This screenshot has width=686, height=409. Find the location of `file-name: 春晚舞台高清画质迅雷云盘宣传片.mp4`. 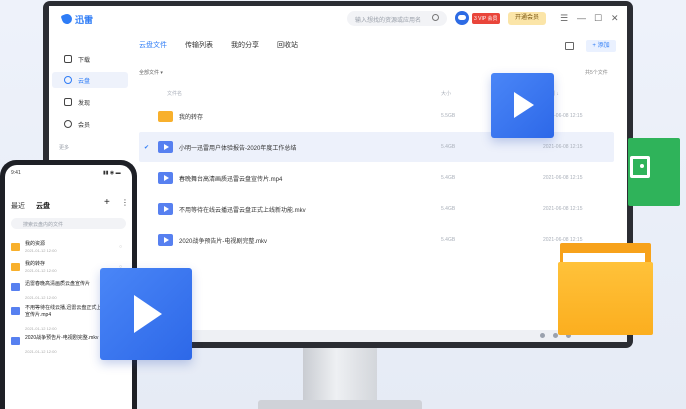

file-name: 春晚舞台高清画质迅雷云盘宣传片.mp4 is located at coordinates (231, 179).